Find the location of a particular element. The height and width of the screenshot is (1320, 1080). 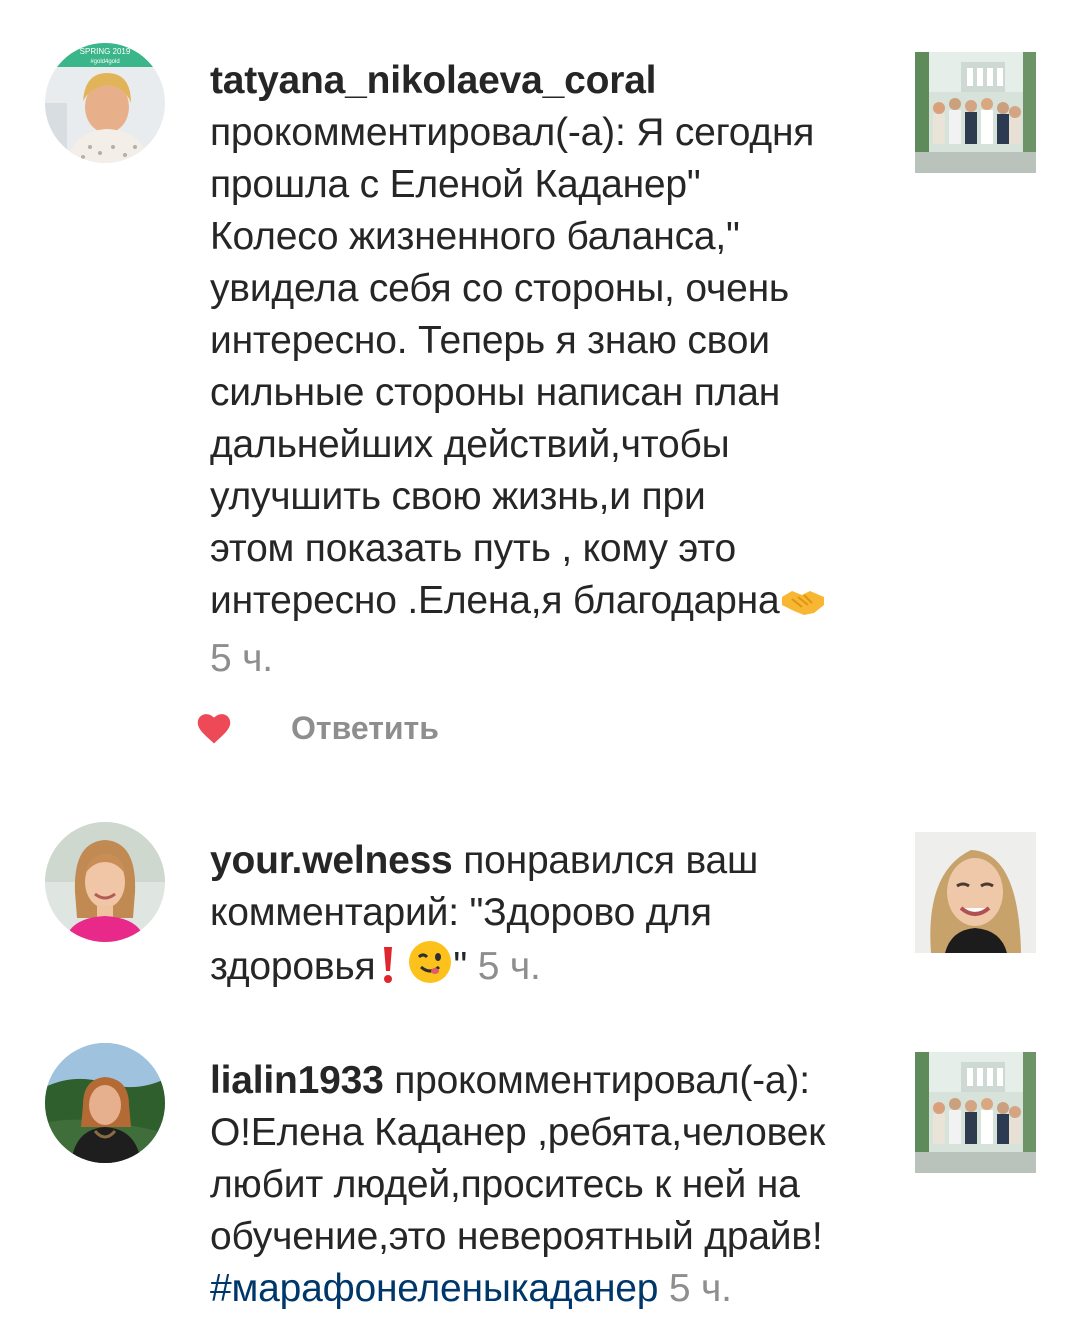

comment-line: увидела себя со стороны, очень is located at coordinates (500, 288).